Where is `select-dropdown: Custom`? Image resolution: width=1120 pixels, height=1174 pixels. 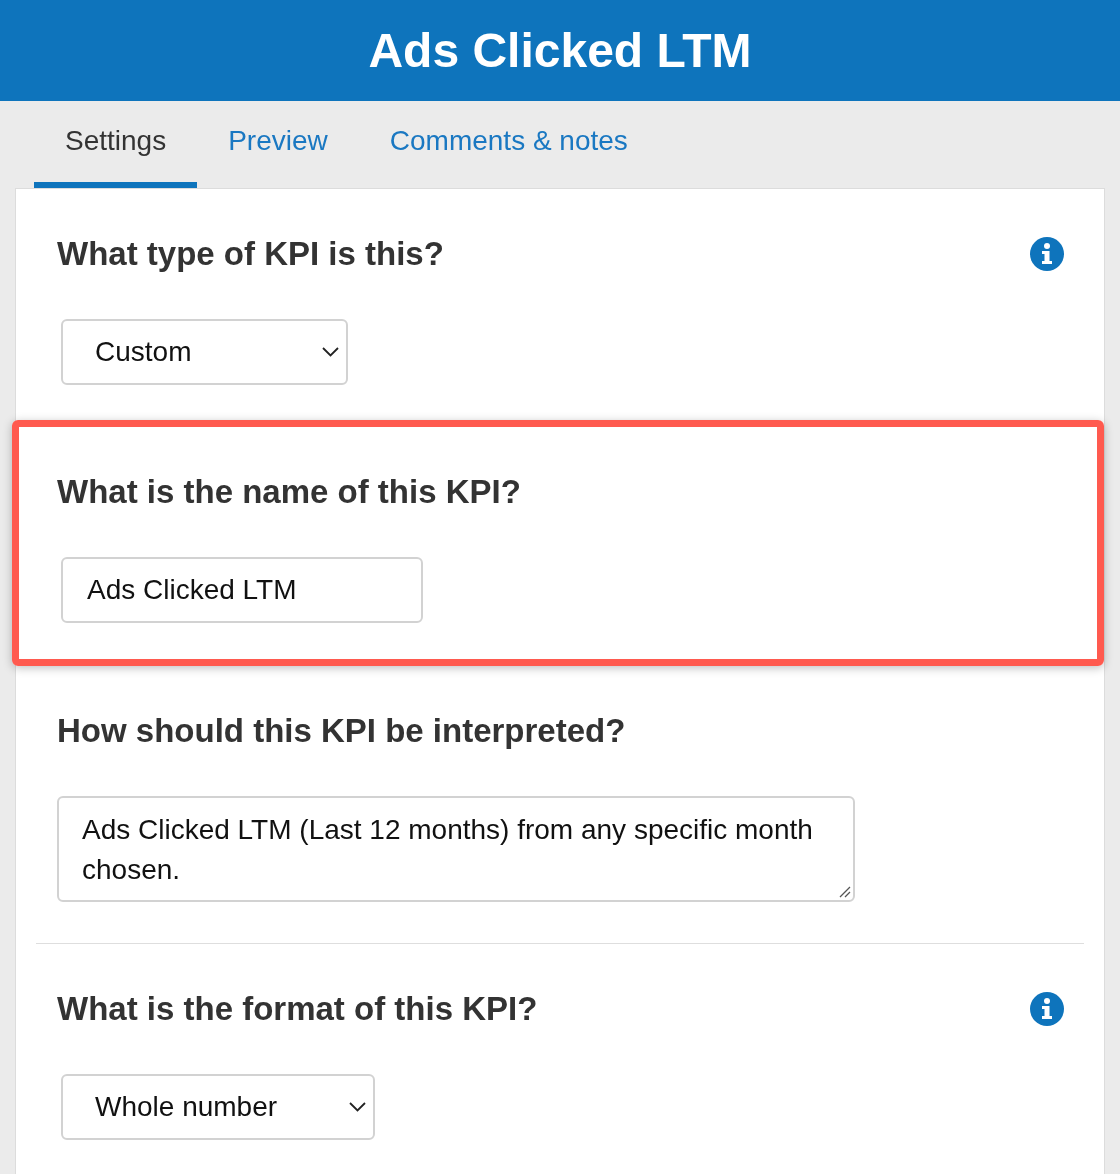 select-dropdown: Custom is located at coordinates (204, 352).